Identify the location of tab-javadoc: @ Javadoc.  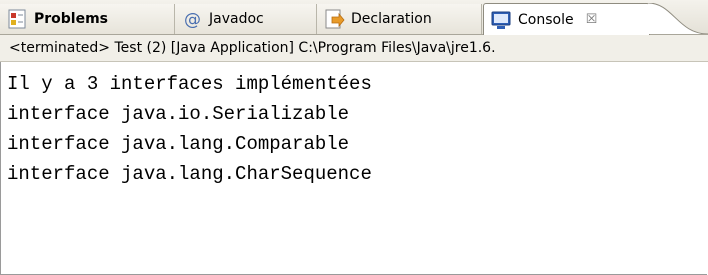
(246, 19).